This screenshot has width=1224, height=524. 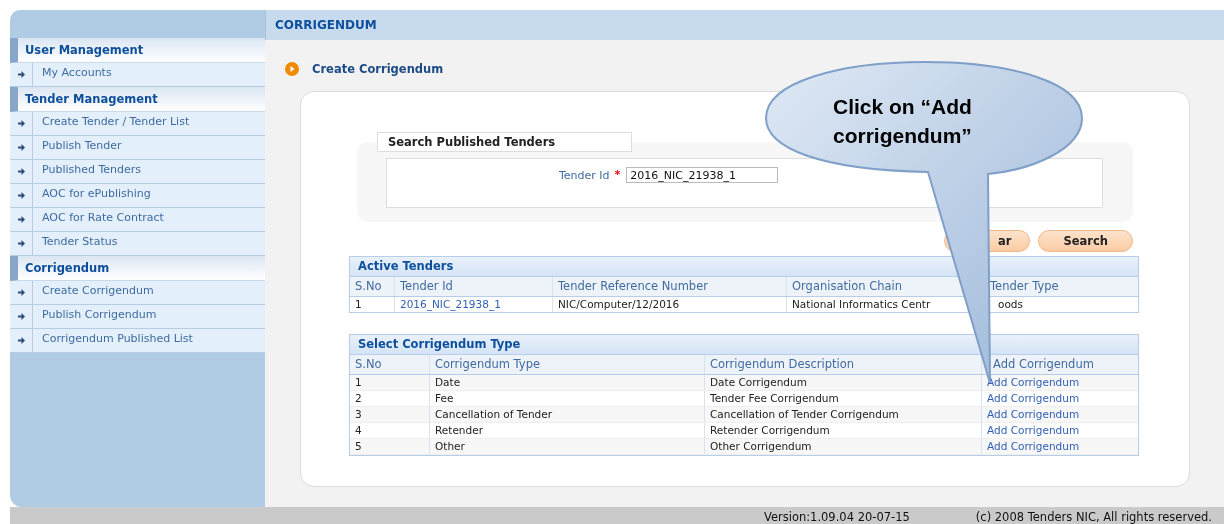 I want to click on table-cell: 5, so click(x=390, y=446).